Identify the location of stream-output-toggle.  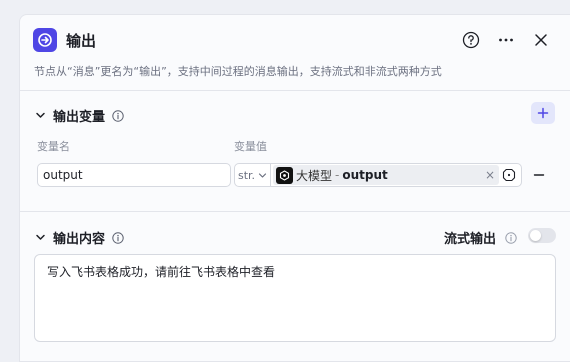
(542, 235).